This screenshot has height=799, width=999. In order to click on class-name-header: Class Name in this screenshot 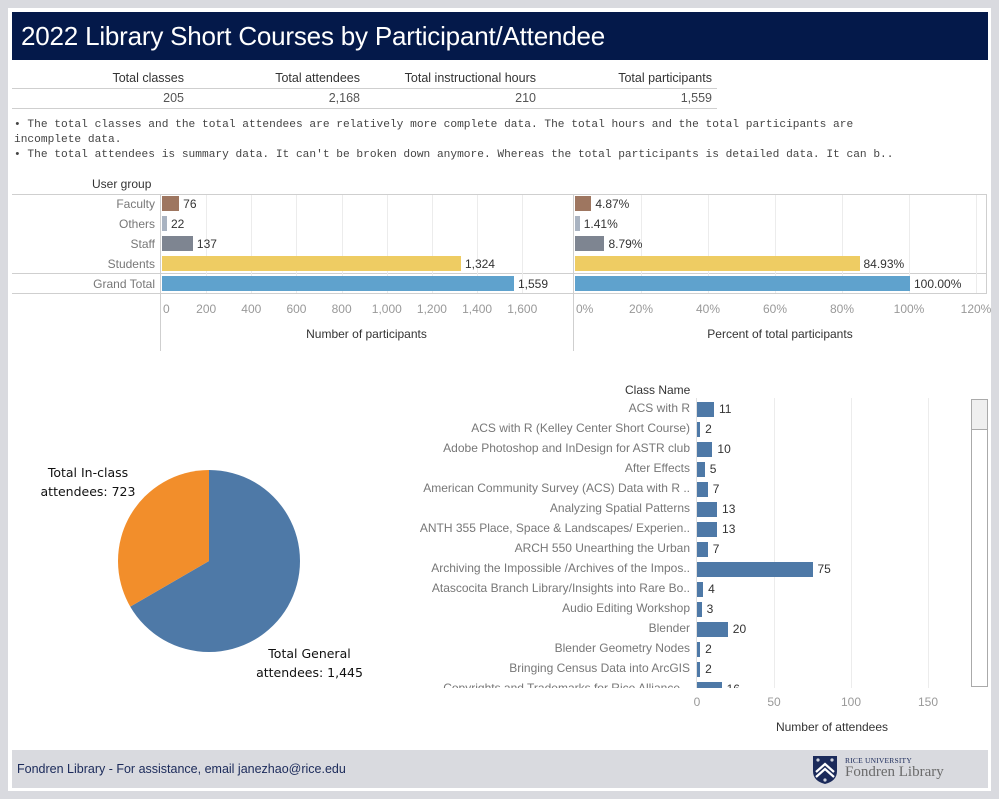, I will do `click(658, 390)`.